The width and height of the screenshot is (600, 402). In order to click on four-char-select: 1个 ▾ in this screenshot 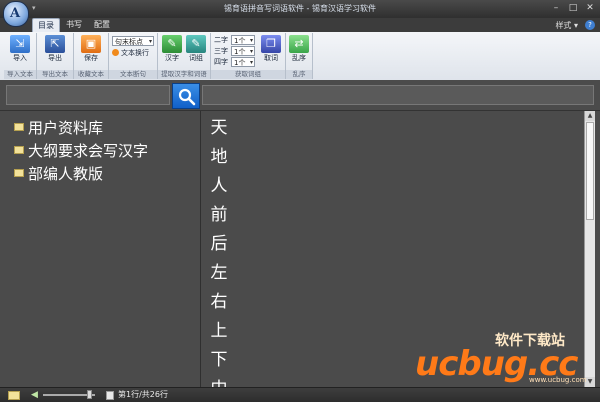, I will do `click(243, 62)`.